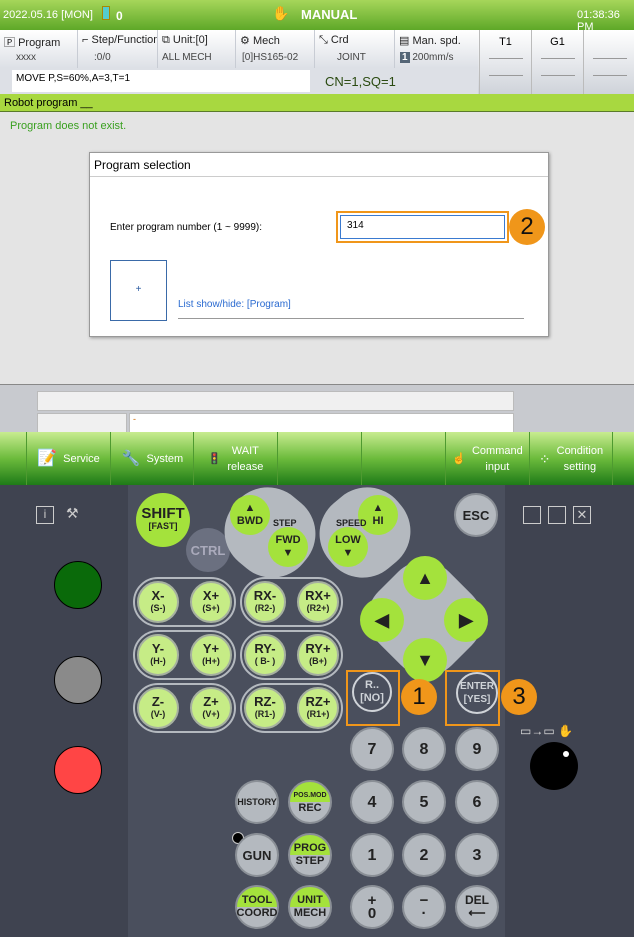 The image size is (634, 937). Describe the element at coordinates (265, 708) in the screenshot. I see `axis-key-rzminus: RZ- (R1-)` at that location.